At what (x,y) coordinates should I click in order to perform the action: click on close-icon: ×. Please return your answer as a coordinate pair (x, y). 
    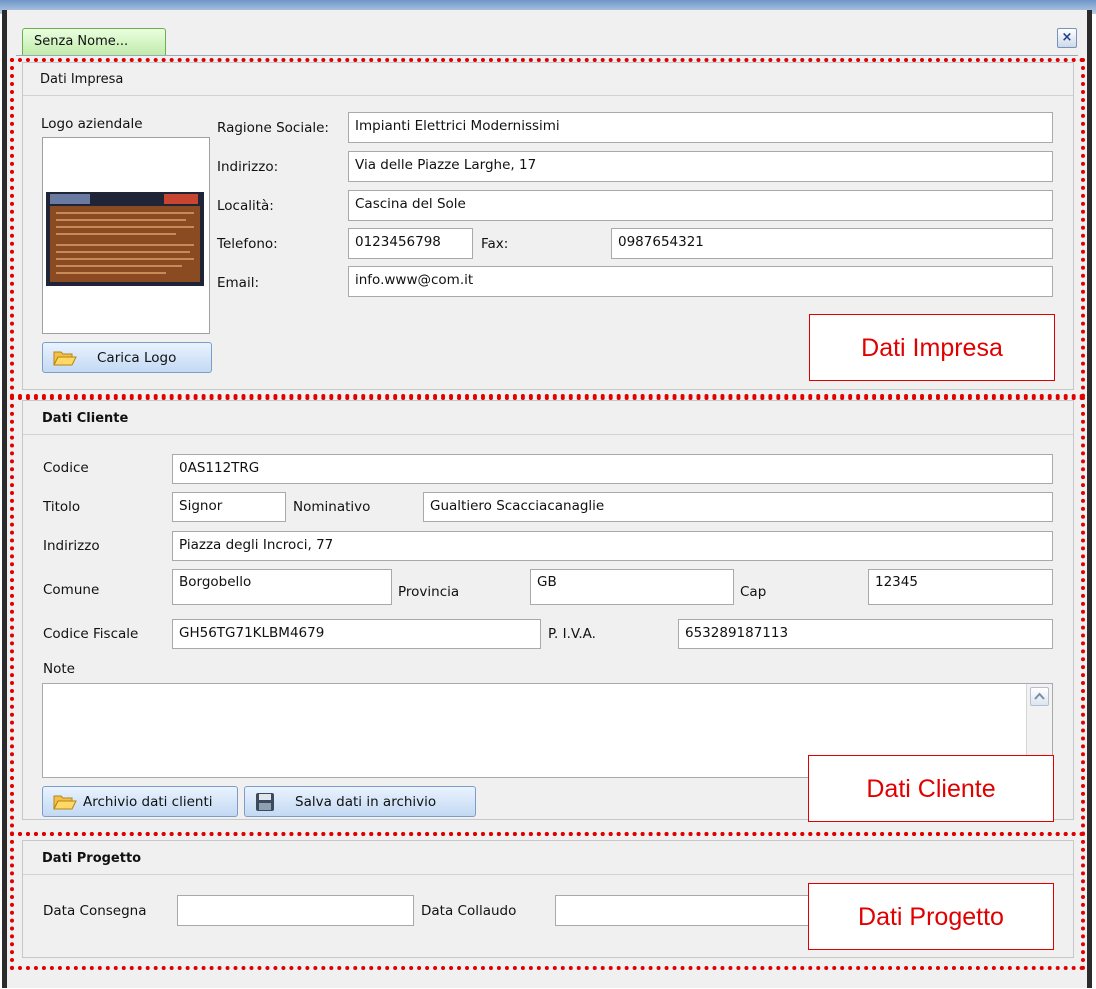
    Looking at the image, I should click on (1067, 37).